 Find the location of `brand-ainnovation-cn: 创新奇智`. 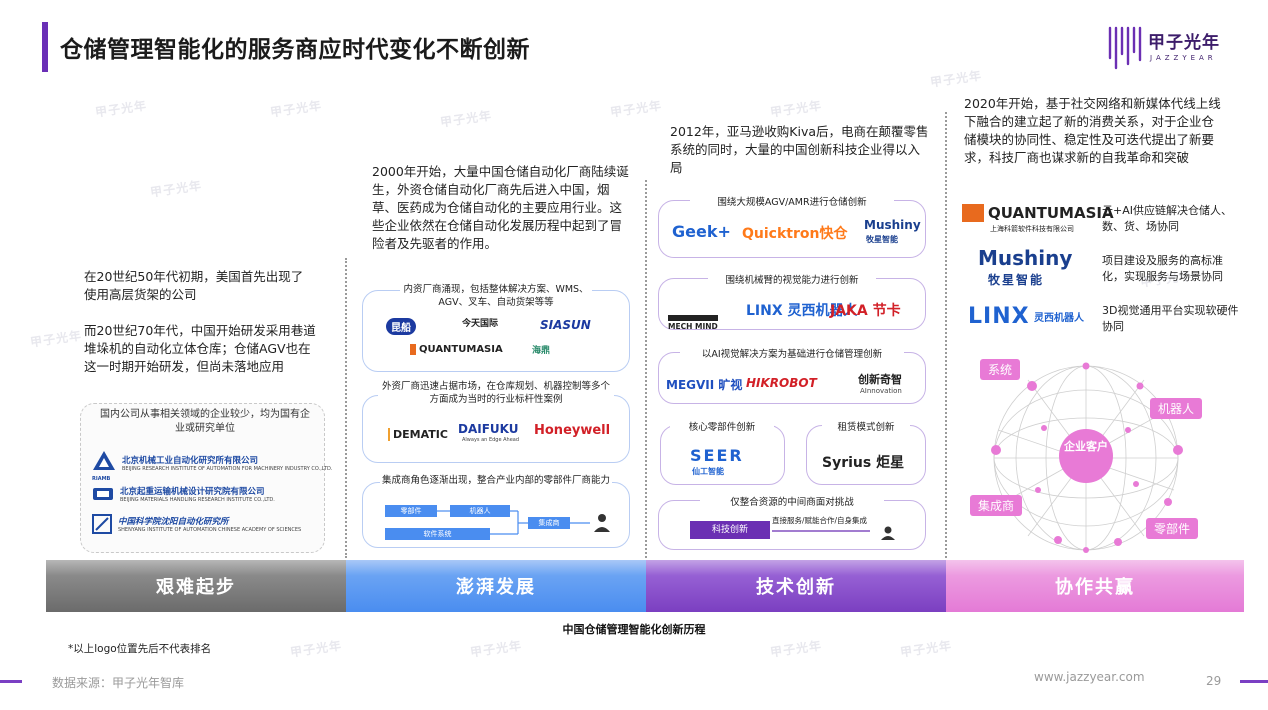

brand-ainnovation-cn: 创新奇智 is located at coordinates (880, 379).